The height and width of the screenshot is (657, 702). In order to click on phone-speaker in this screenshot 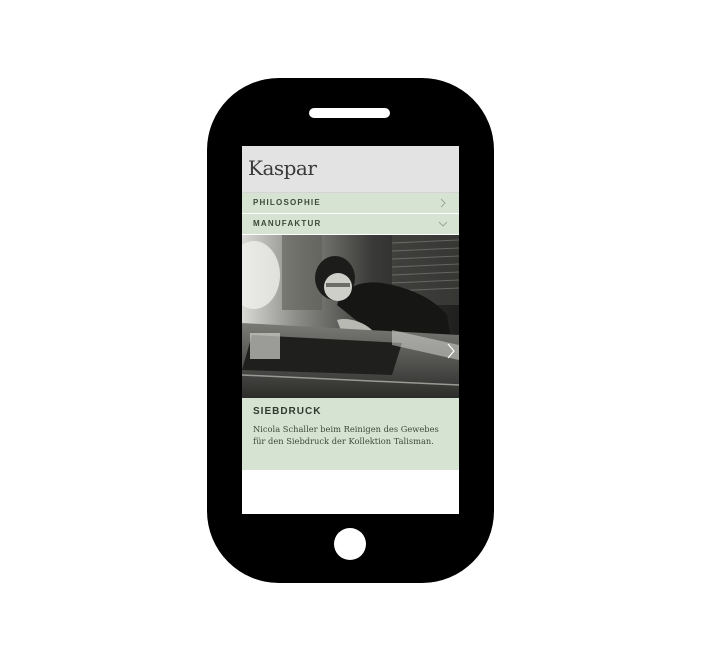, I will do `click(349, 113)`.